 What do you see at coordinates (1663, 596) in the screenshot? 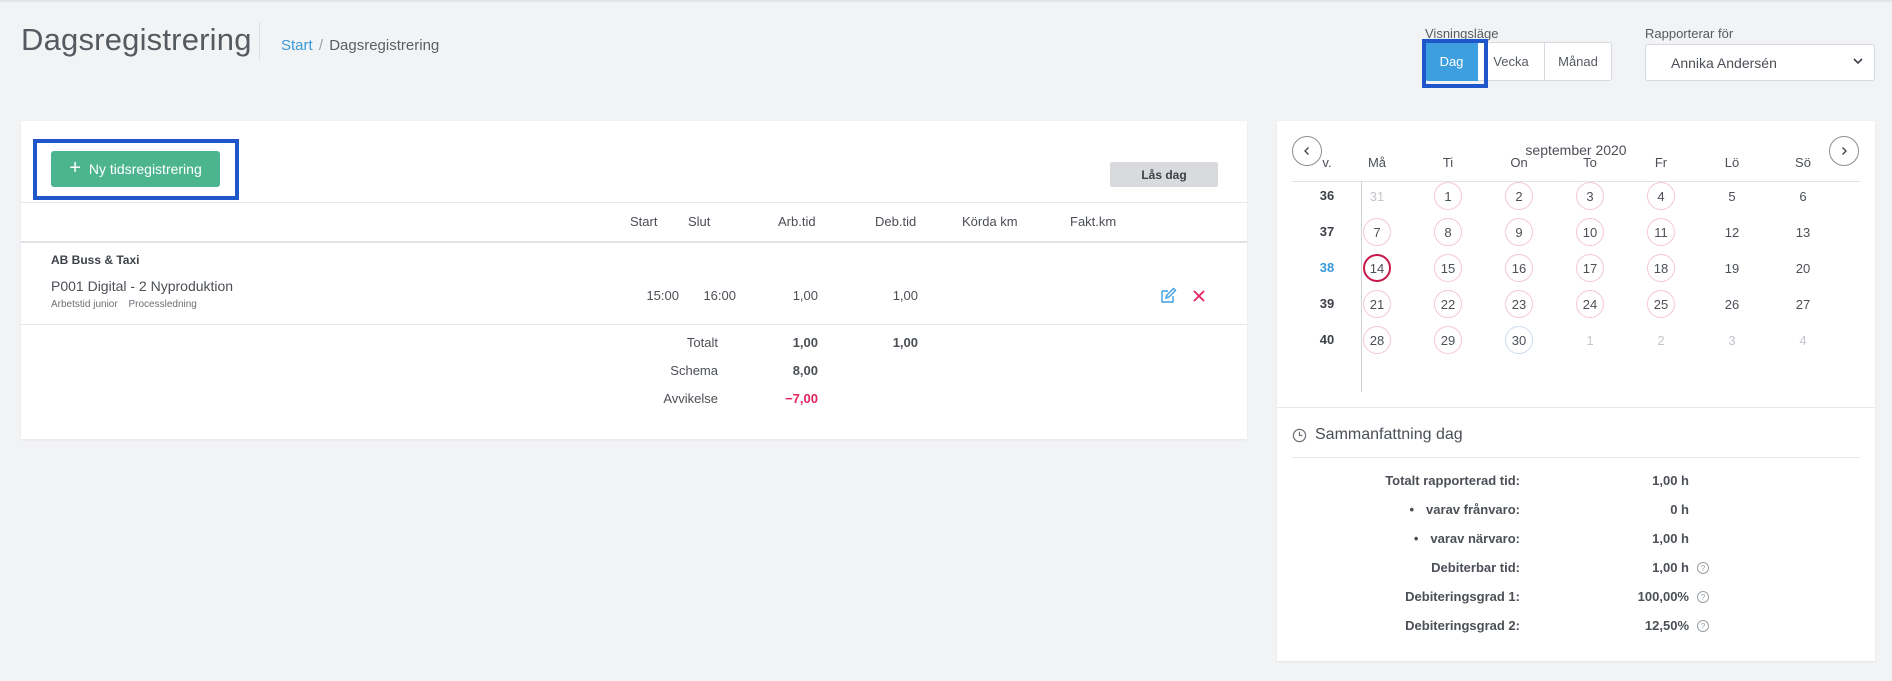
I see `summary-value-rate1: 100,00%` at bounding box center [1663, 596].